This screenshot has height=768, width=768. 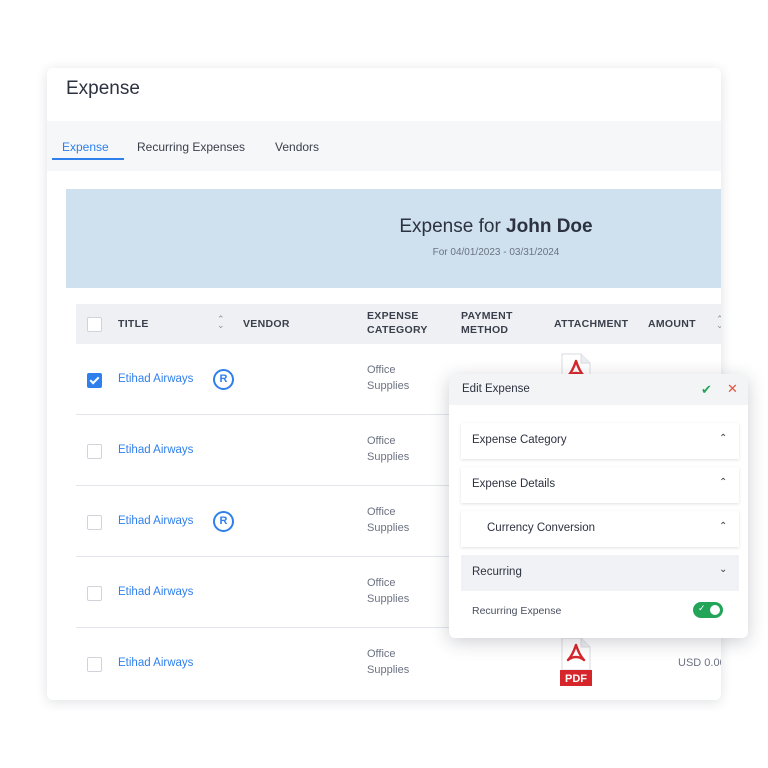 I want to click on section-expense-details: Expense Details ⌃, so click(x=600, y=485).